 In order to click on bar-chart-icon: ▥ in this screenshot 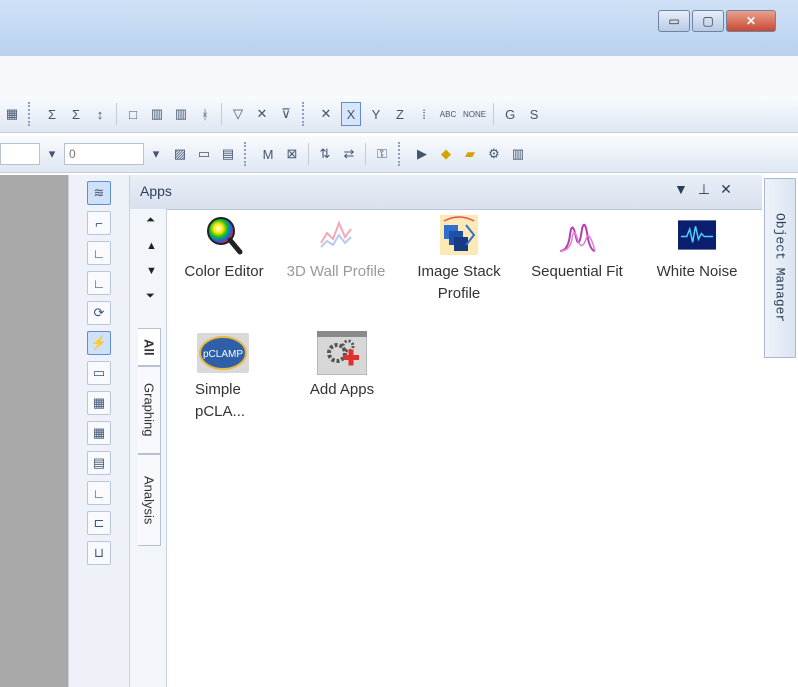, I will do `click(157, 114)`.